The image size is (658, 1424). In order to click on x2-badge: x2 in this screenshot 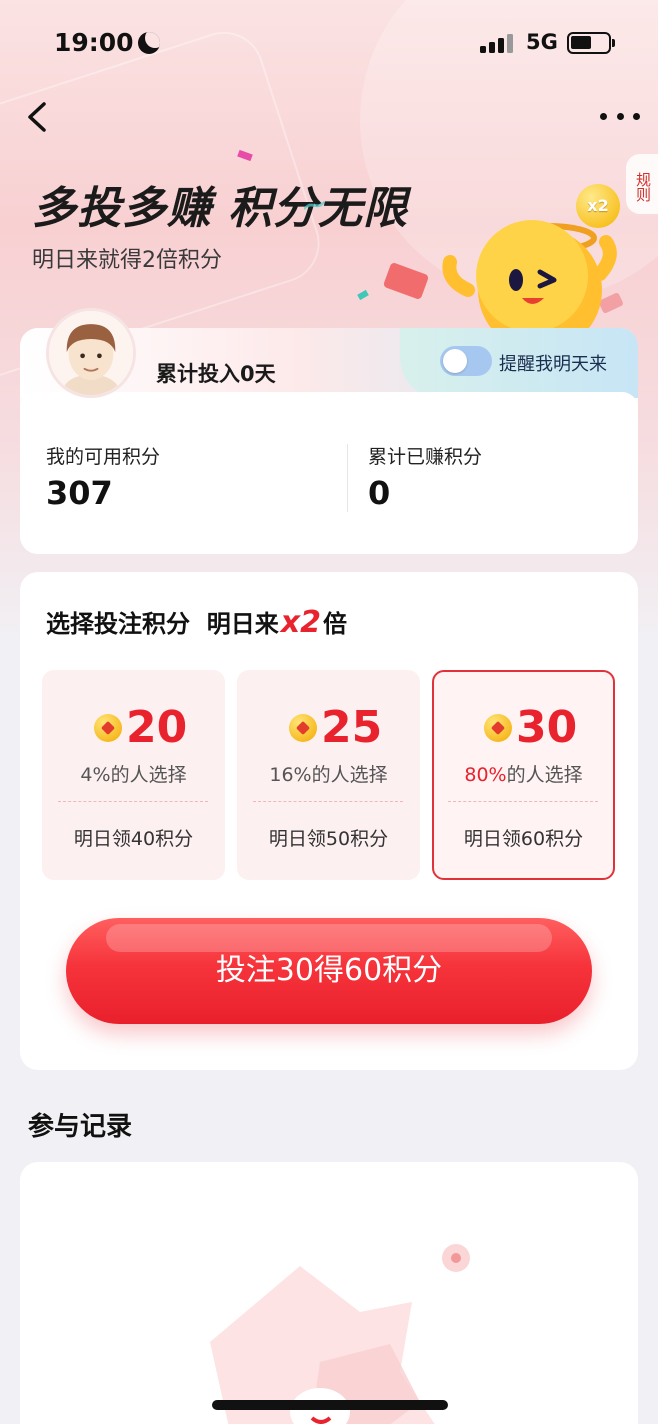, I will do `click(598, 206)`.